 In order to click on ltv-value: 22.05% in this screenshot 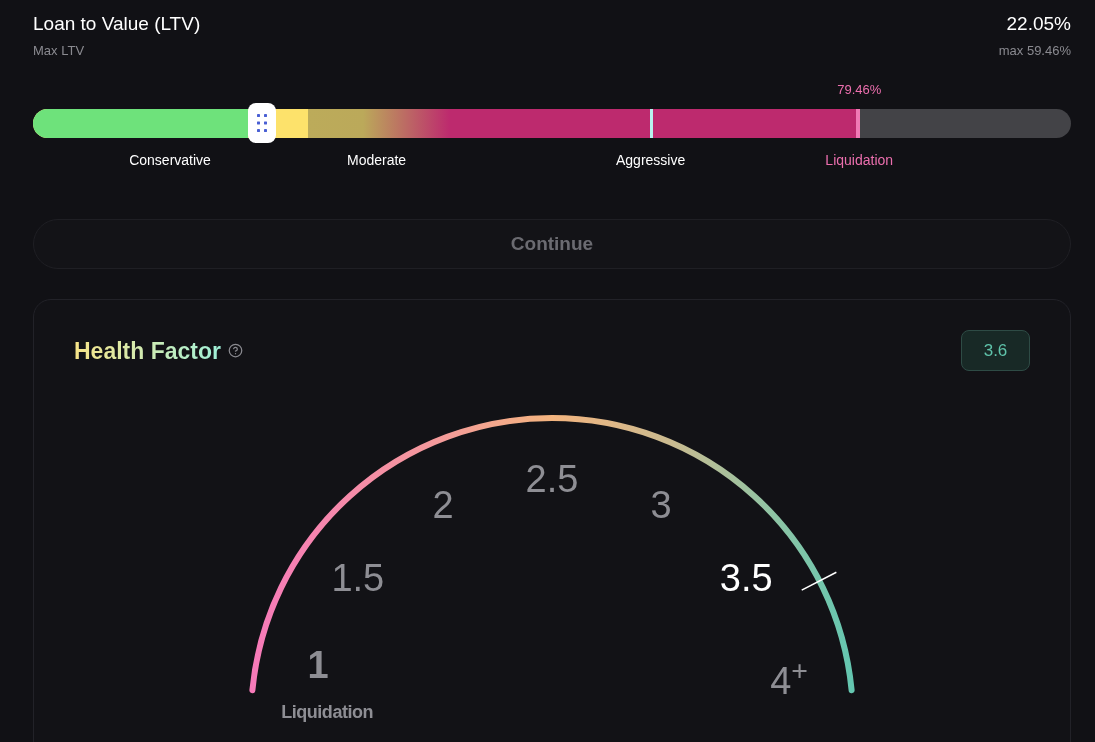, I will do `click(1038, 24)`.